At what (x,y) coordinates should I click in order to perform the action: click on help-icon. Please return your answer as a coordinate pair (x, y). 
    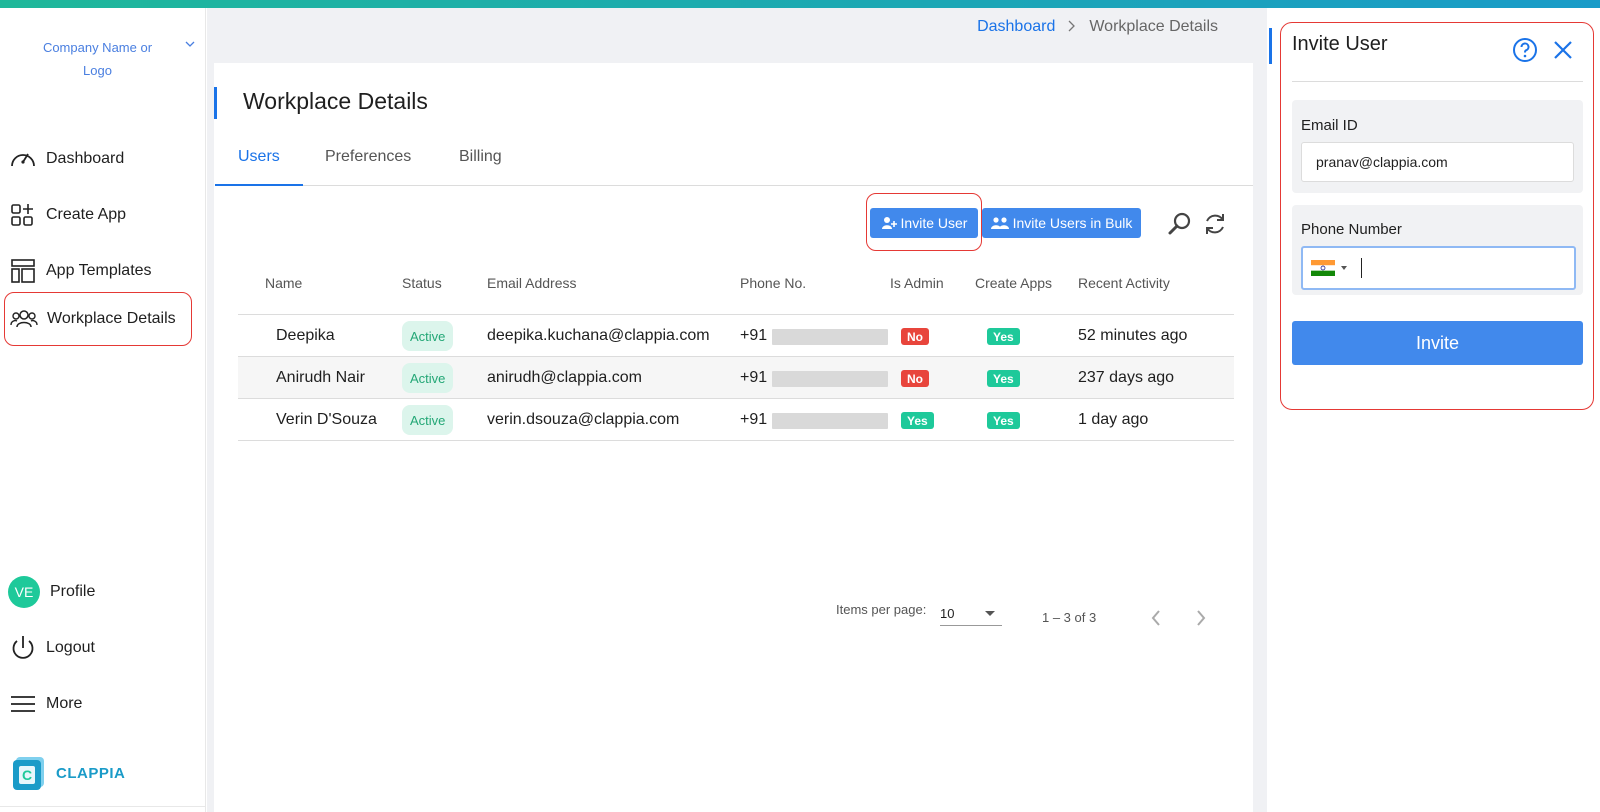
    Looking at the image, I should click on (1525, 50).